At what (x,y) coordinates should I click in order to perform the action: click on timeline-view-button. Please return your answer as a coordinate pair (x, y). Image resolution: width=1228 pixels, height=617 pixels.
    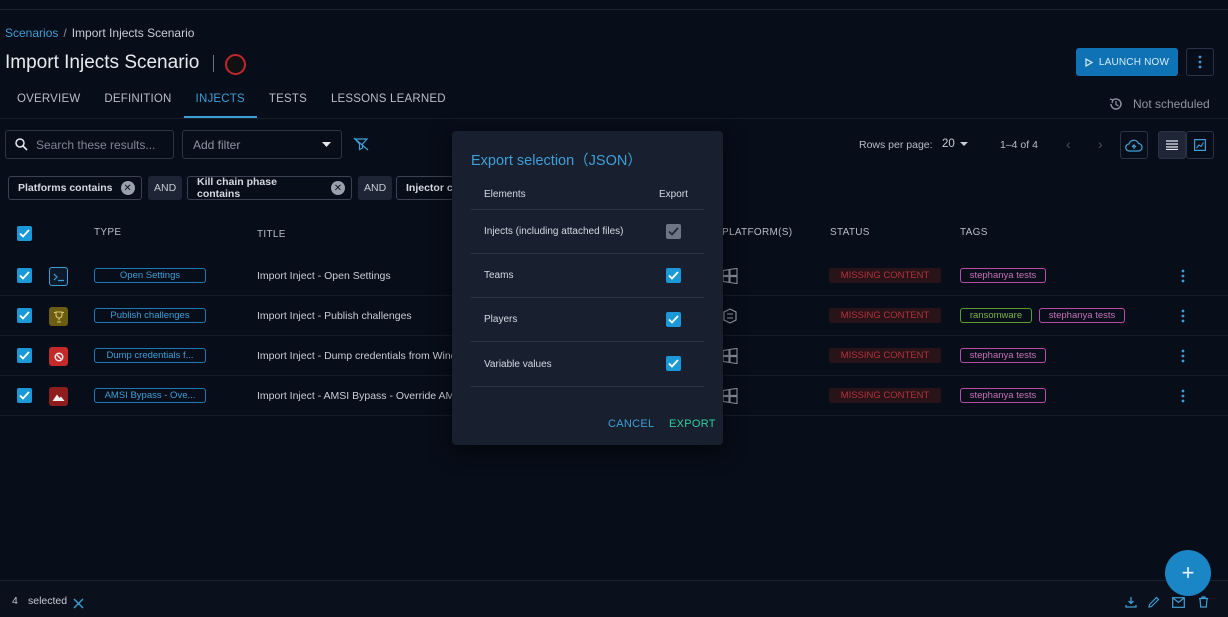
    Looking at the image, I should click on (1200, 145).